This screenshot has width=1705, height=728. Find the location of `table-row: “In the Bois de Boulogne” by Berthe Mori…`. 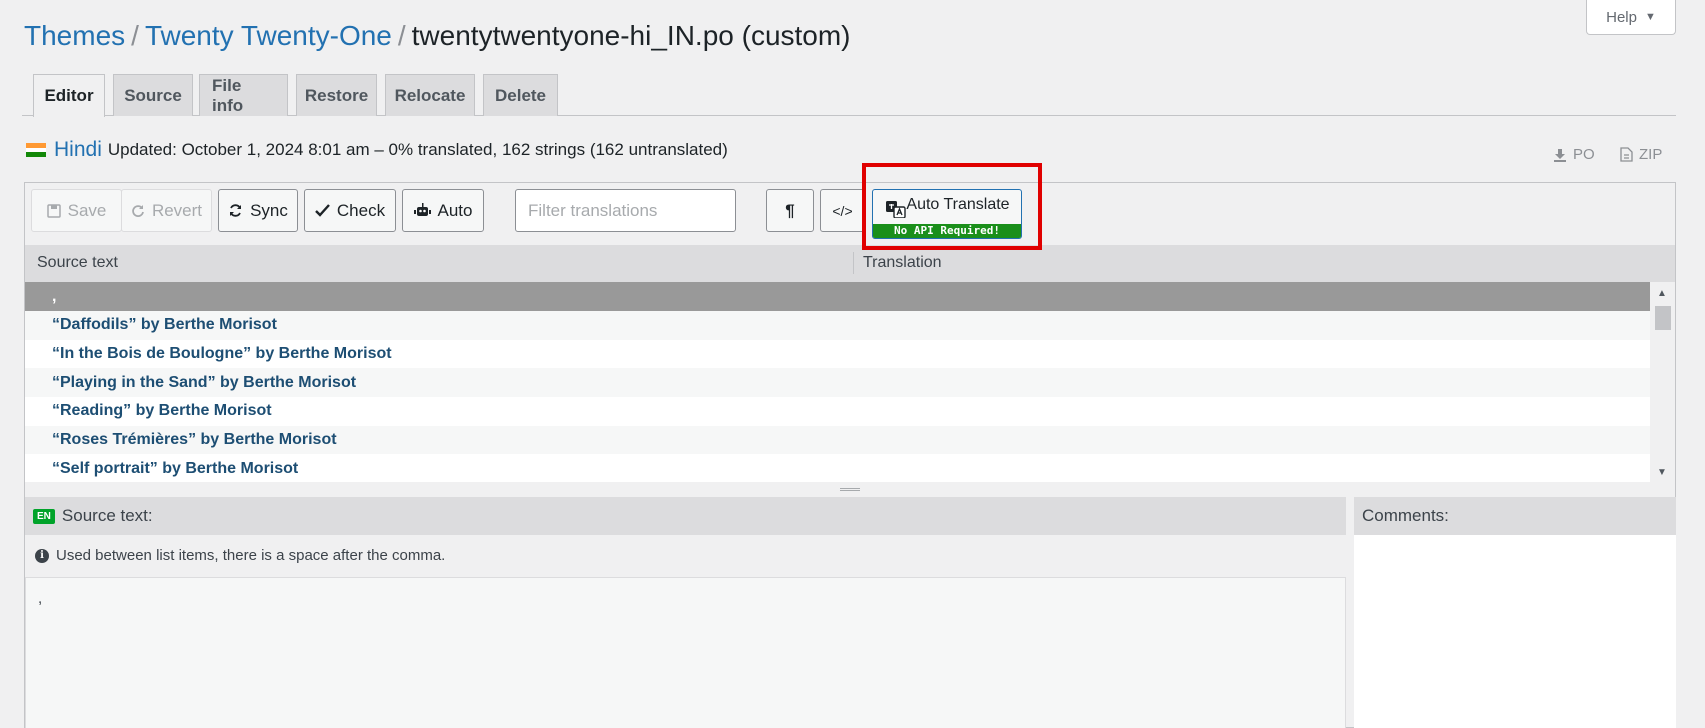

table-row: “In the Bois de Boulogne” by Berthe Mori… is located at coordinates (837, 354).